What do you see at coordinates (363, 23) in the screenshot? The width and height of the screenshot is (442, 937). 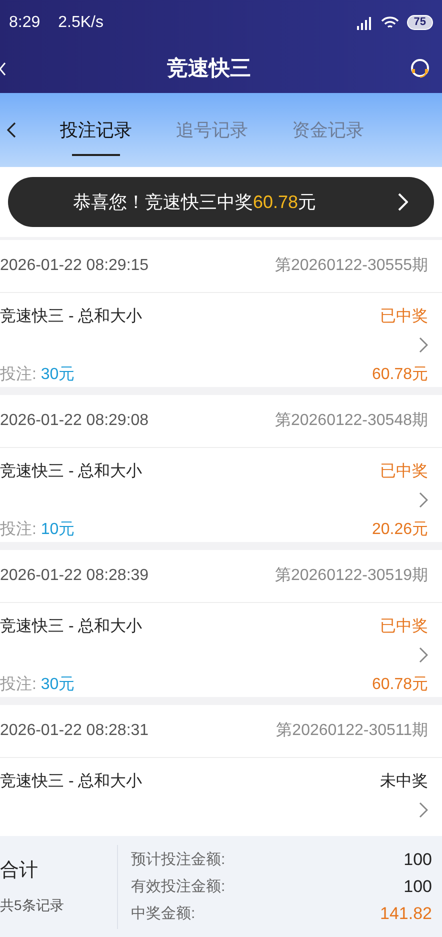 I see `signal-icon` at bounding box center [363, 23].